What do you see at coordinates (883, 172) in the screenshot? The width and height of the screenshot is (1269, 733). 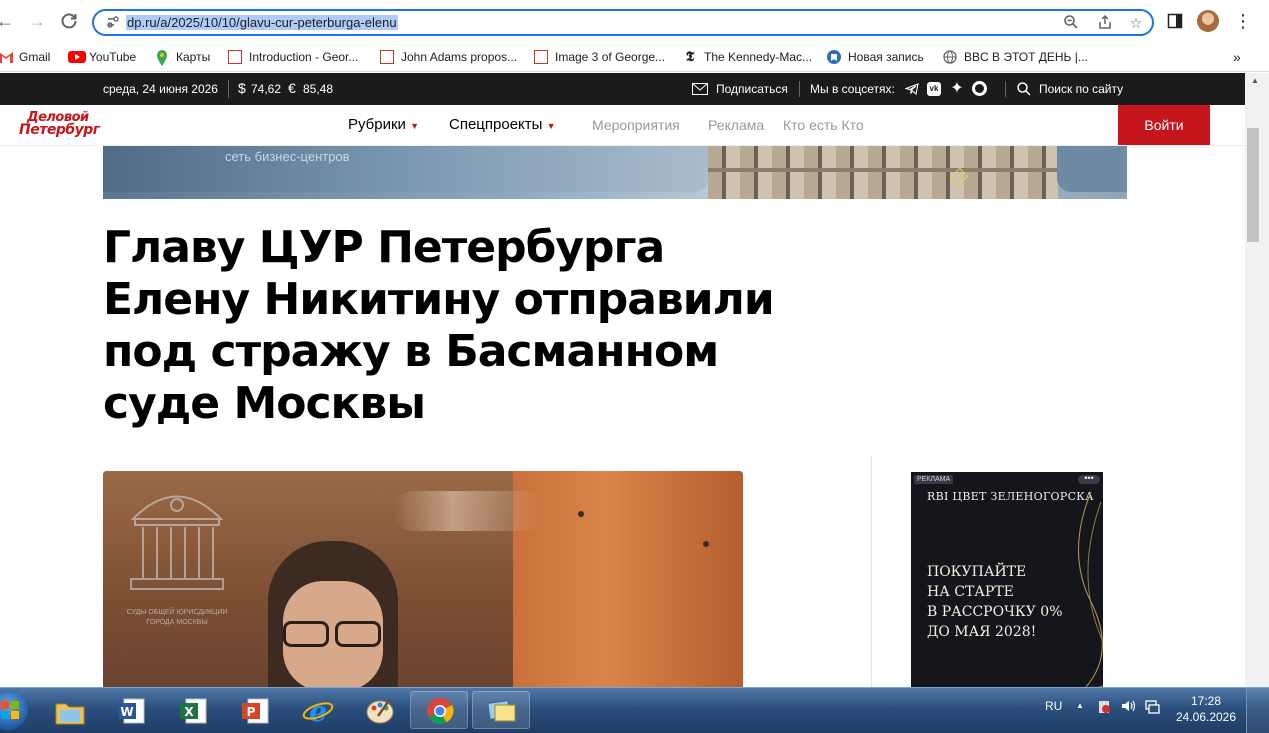 I see `building-image` at bounding box center [883, 172].